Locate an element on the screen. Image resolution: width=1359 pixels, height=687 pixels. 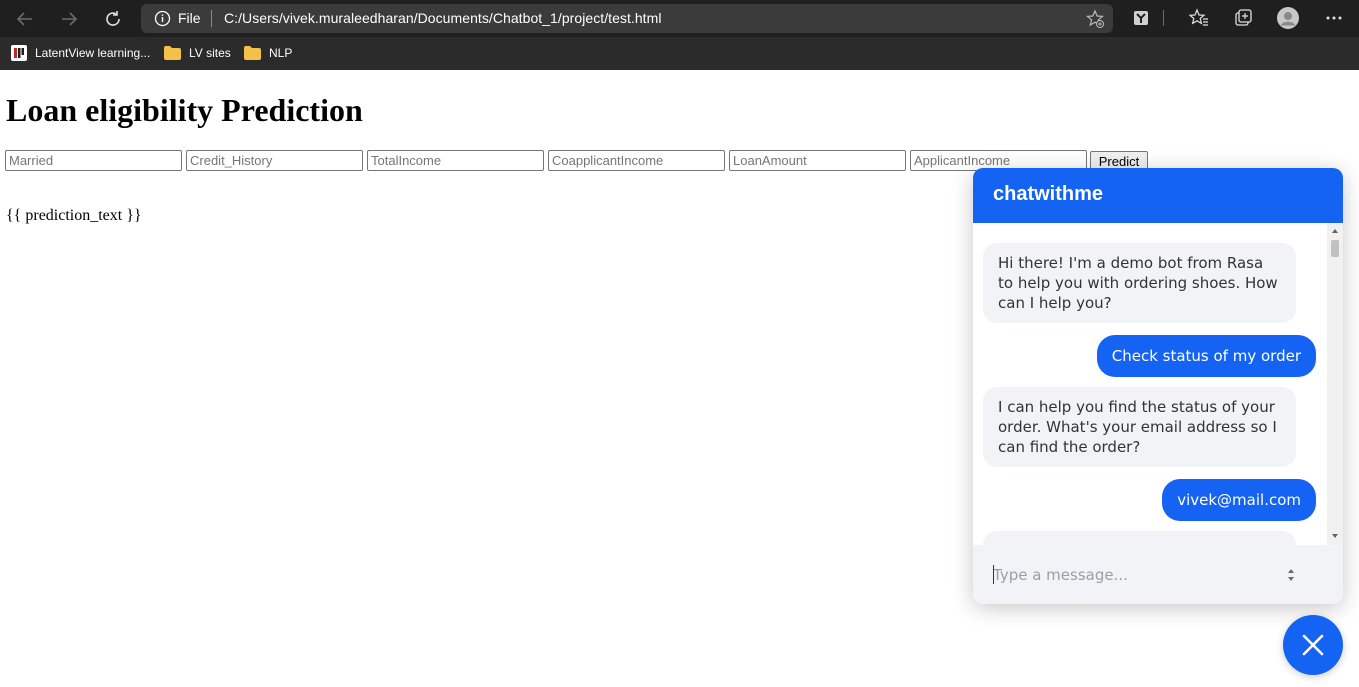
coapplicant-income-input is located at coordinates (636, 160).